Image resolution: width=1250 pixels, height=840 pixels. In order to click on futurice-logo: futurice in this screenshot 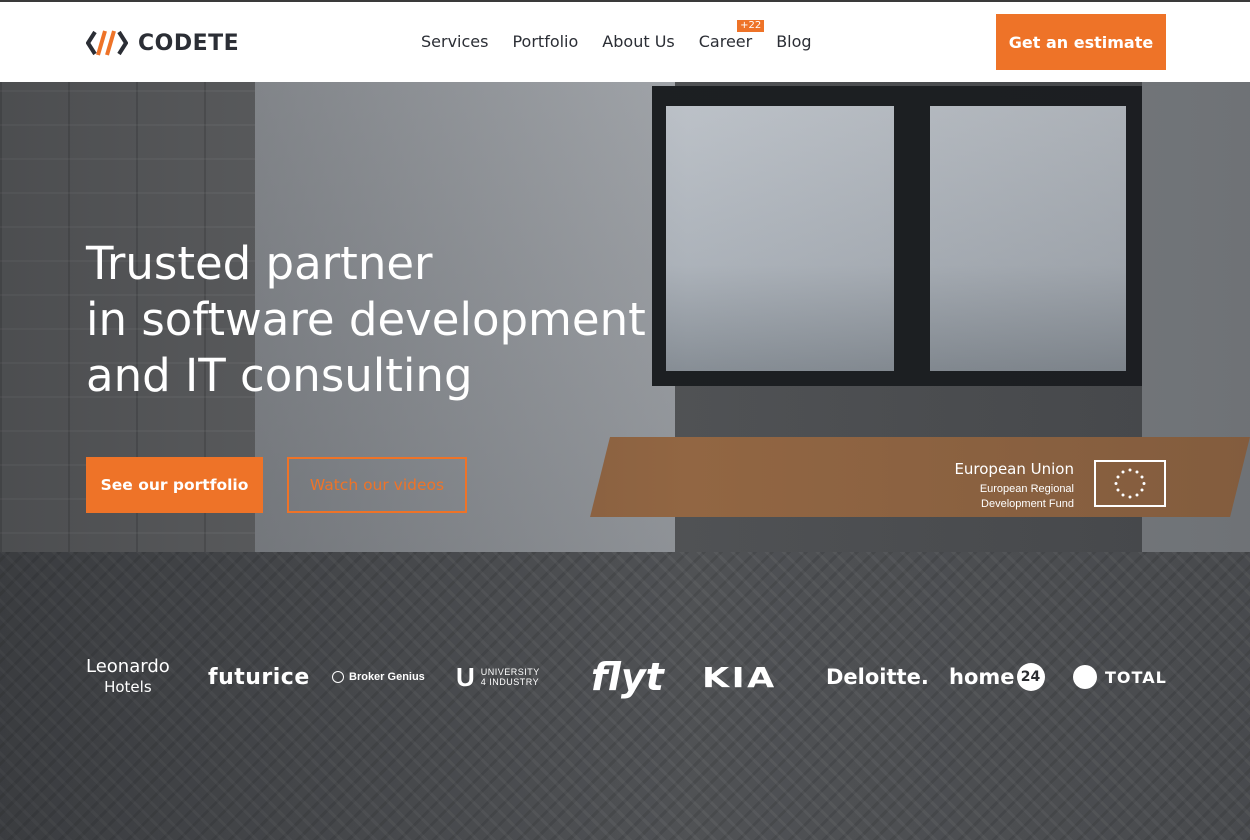, I will do `click(259, 677)`.